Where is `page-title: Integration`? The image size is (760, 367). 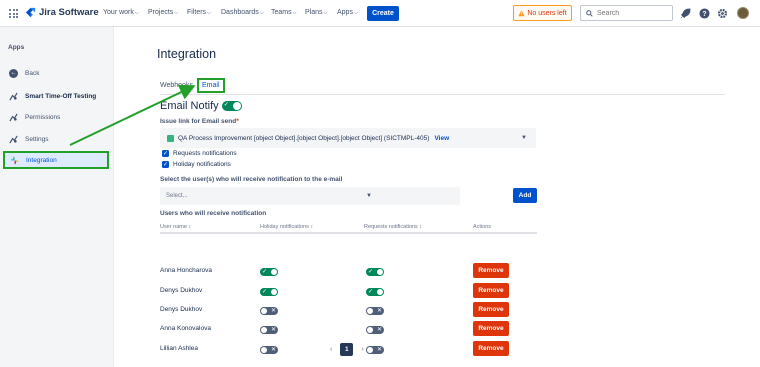 page-title: Integration is located at coordinates (187, 54).